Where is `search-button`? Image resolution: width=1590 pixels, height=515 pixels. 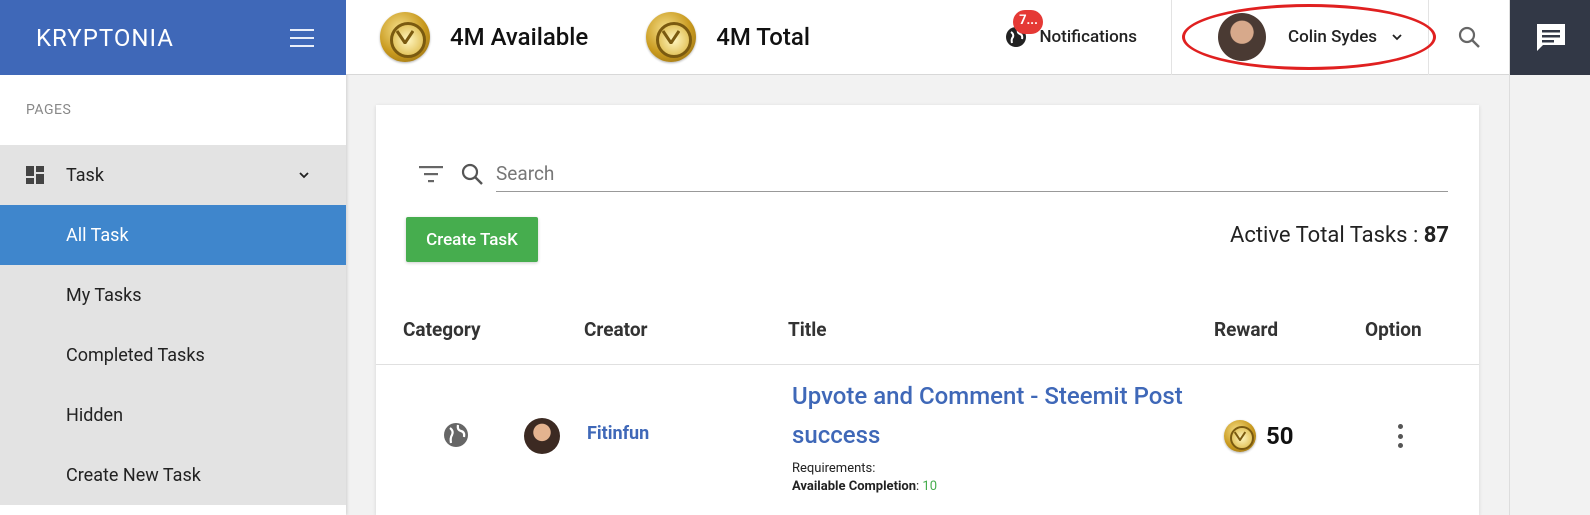
search-button is located at coordinates (1469, 37).